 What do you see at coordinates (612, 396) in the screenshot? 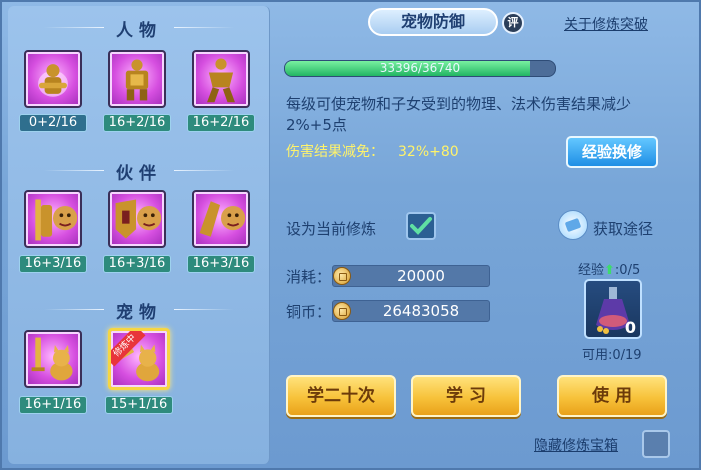
I see `use-button: 使 用` at bounding box center [612, 396].